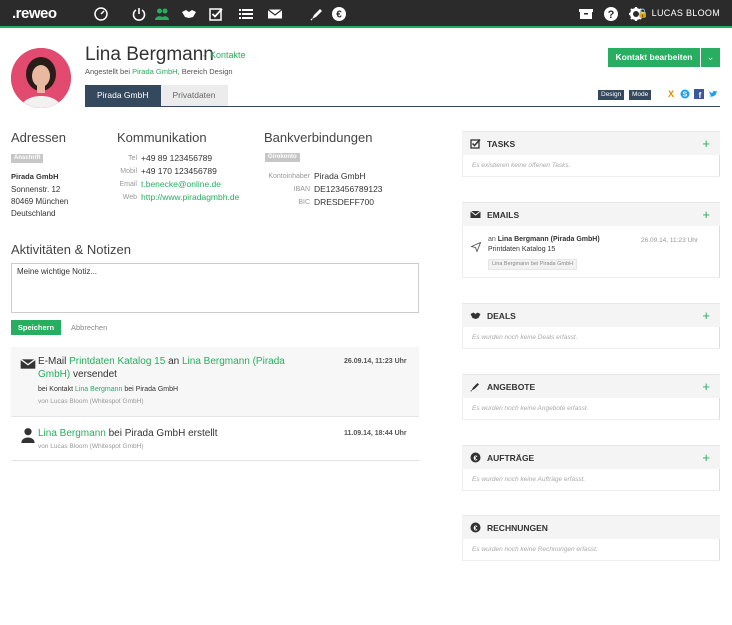 This screenshot has height=625, width=732. Describe the element at coordinates (375, 361) in the screenshot. I see `activity-date: 26.09.14, 11:23 Uhr` at that location.